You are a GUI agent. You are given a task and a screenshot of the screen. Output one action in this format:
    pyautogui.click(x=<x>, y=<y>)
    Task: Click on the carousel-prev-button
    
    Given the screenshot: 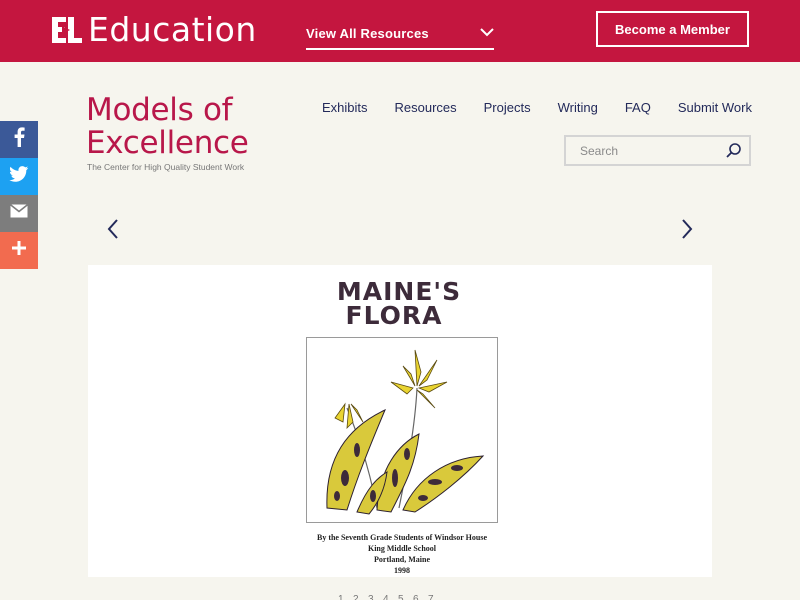 What is the action you would take?
    pyautogui.click(x=113, y=229)
    